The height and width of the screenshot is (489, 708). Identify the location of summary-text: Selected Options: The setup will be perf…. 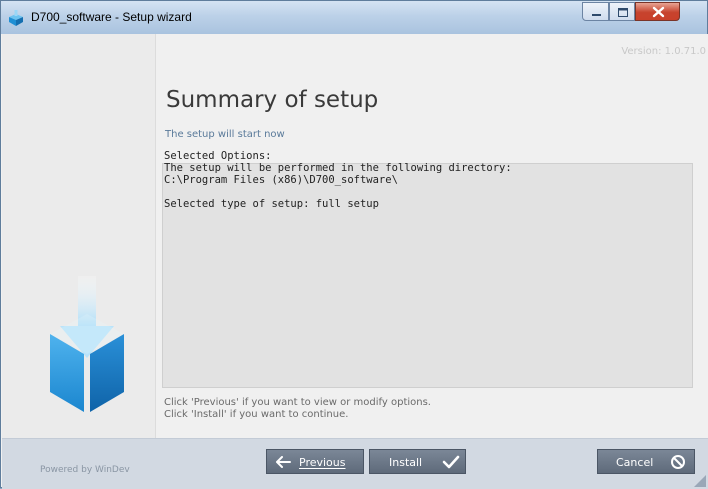
(338, 180).